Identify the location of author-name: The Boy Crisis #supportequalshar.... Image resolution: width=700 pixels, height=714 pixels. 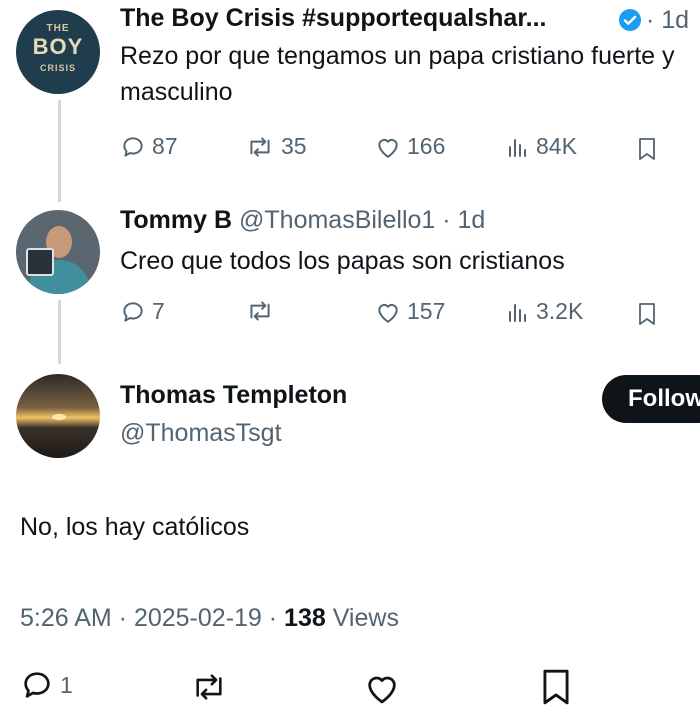
(333, 18).